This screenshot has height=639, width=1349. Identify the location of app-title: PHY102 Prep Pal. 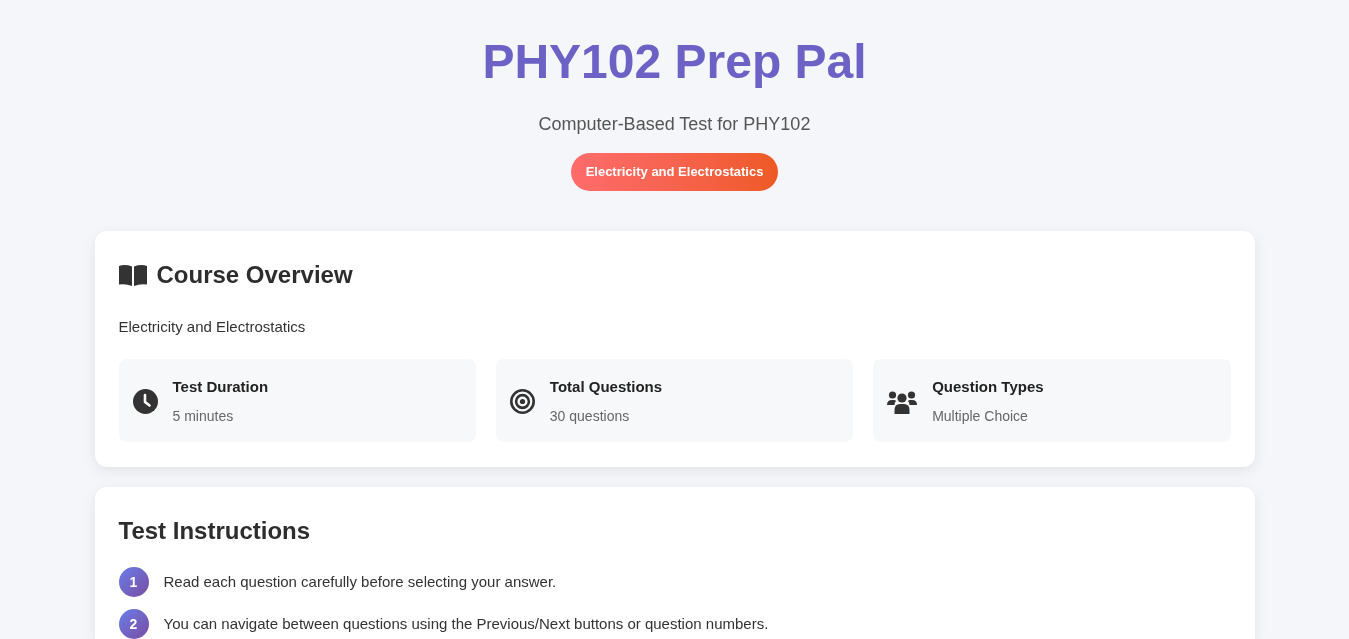
(674, 62).